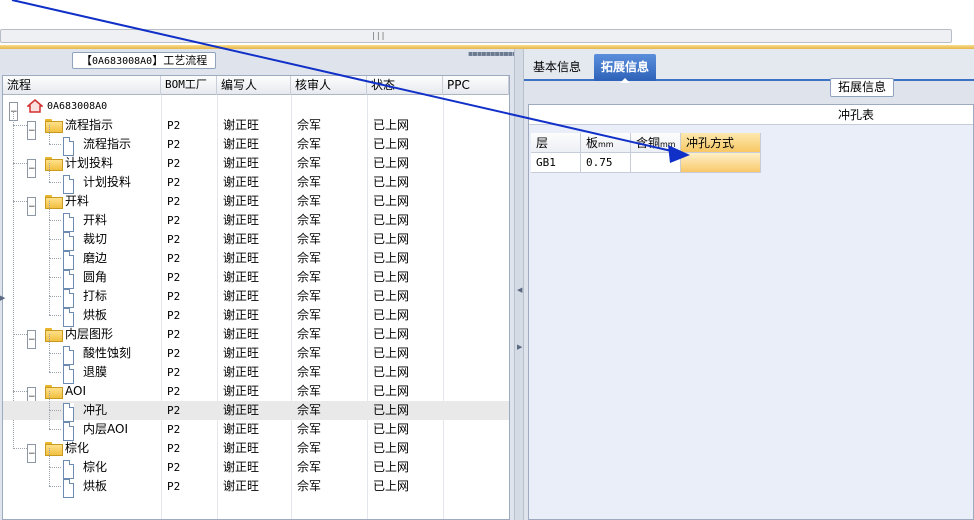 Image resolution: width=974 pixels, height=520 pixels. I want to click on tree-node-label: 烘板, so click(95, 486).